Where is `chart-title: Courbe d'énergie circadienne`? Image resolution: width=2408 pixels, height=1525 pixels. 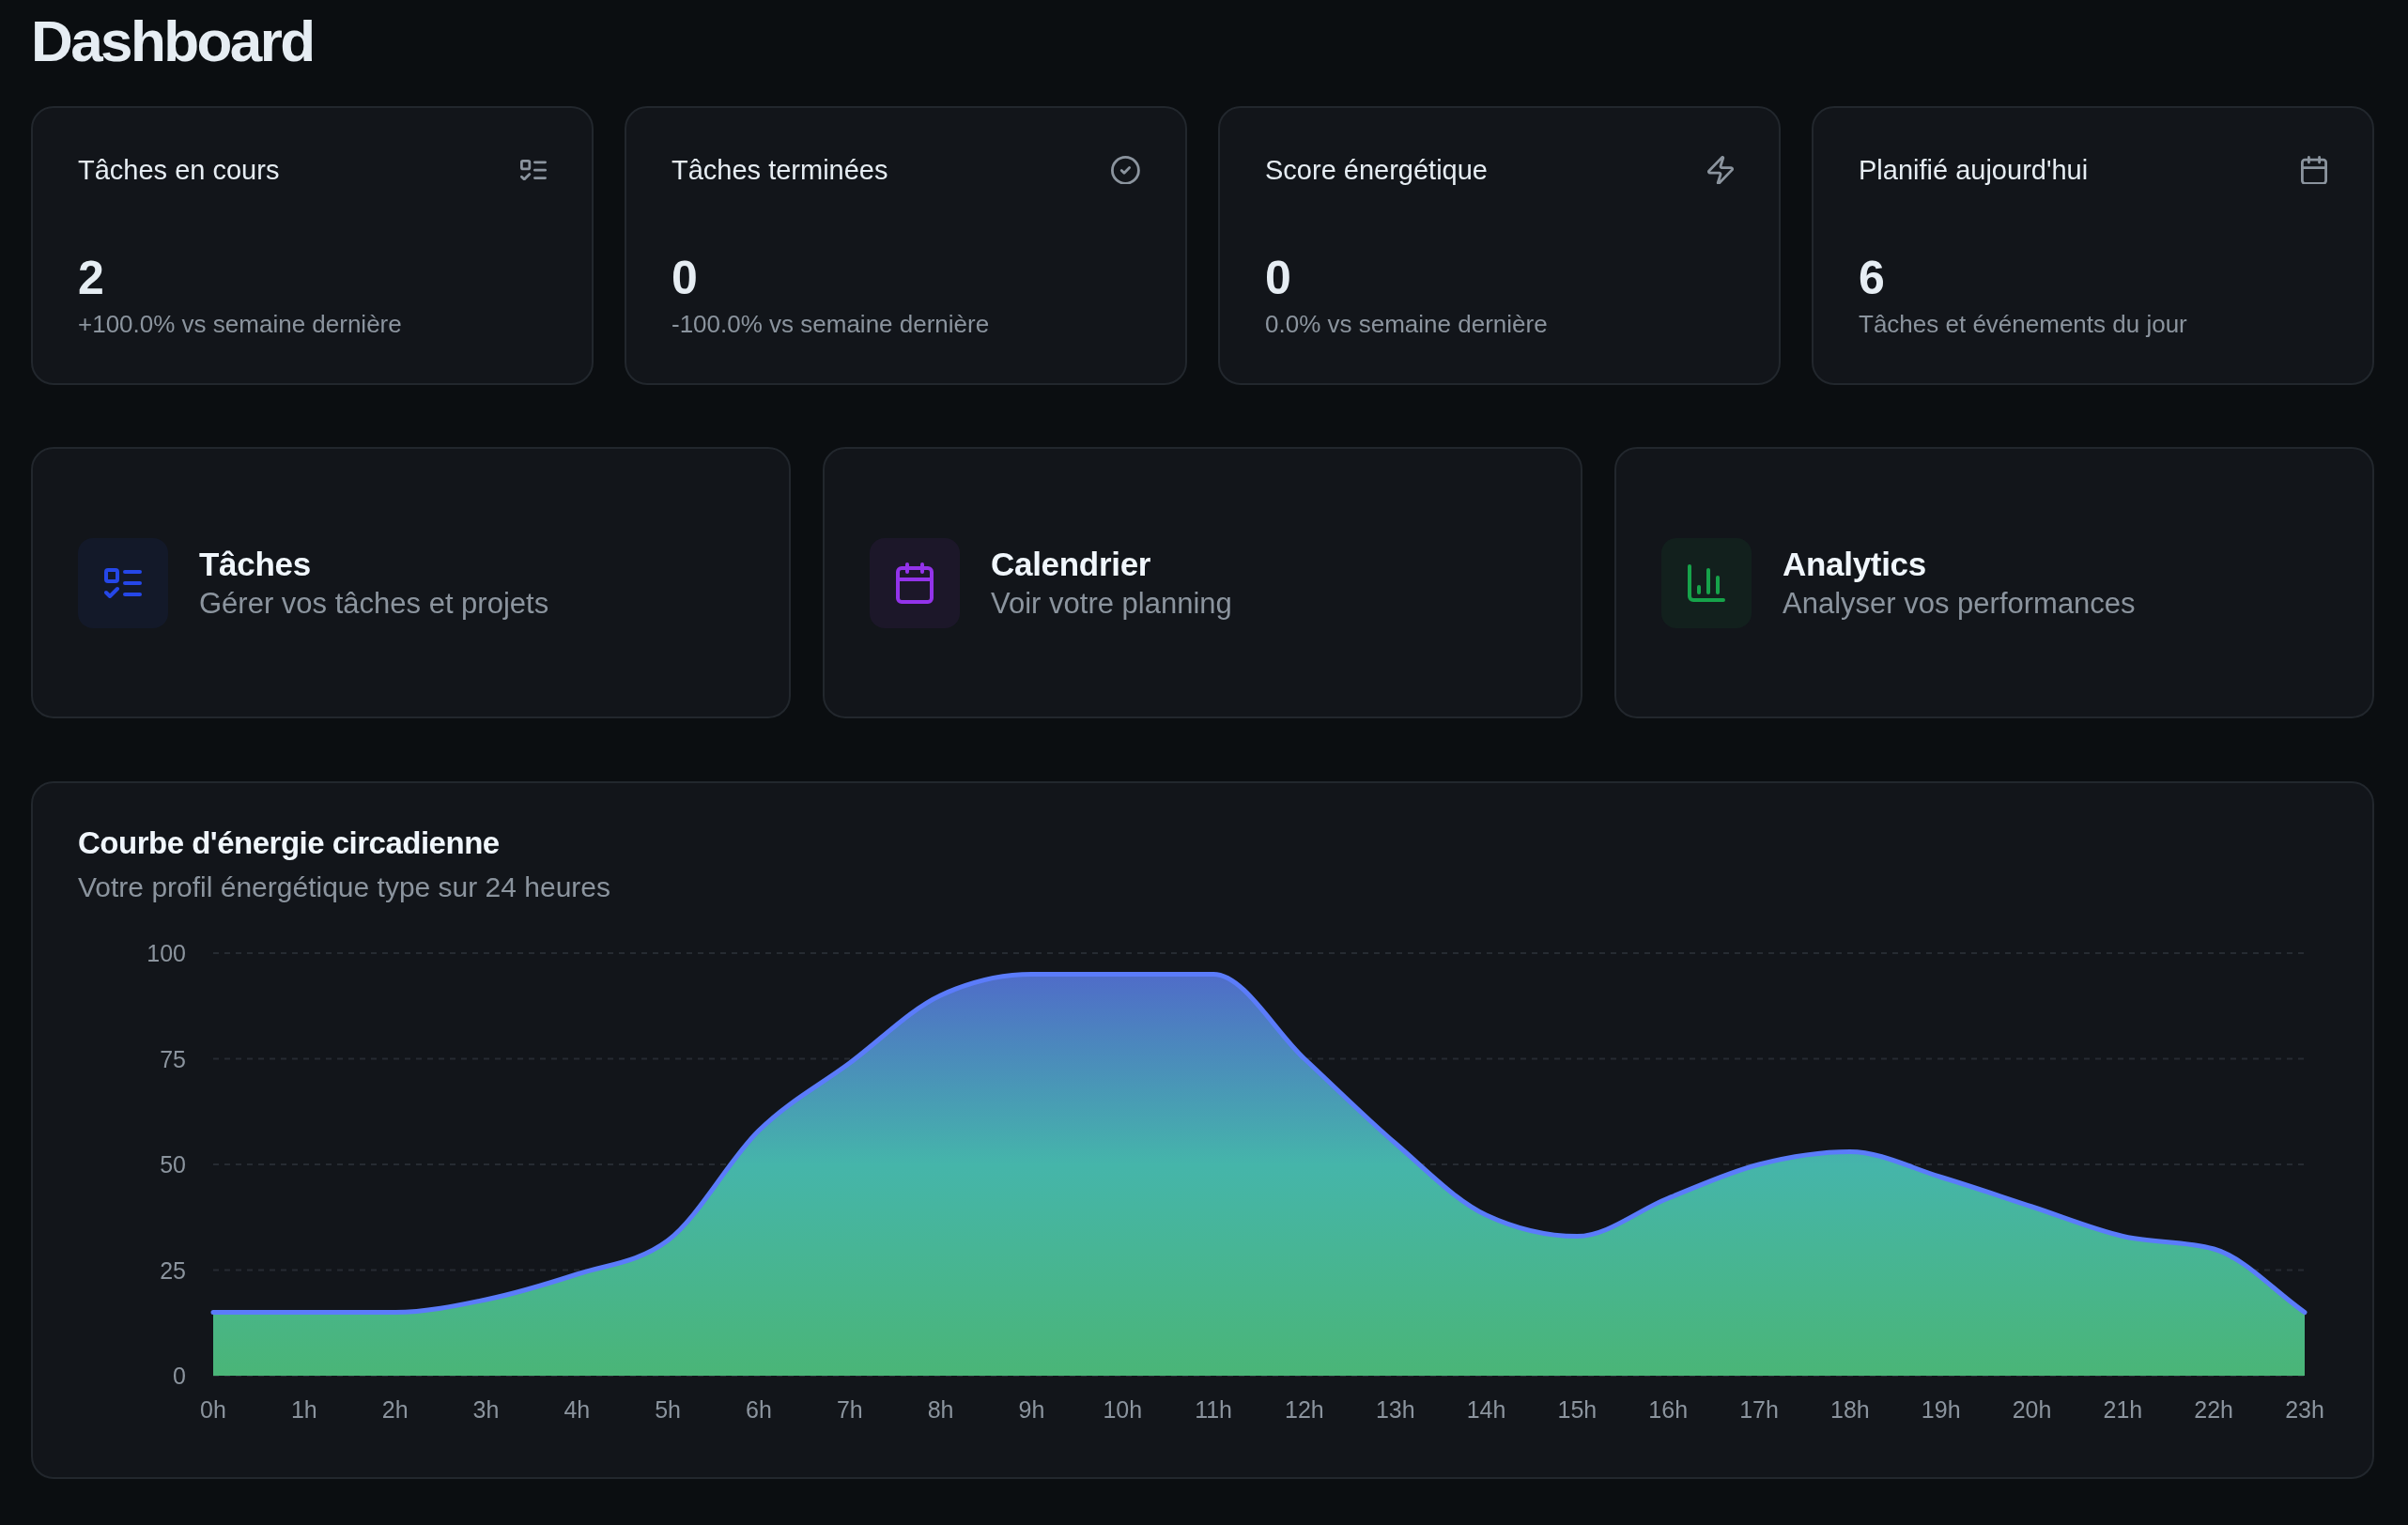
chart-title: Courbe d'énergie circadienne is located at coordinates (289, 843).